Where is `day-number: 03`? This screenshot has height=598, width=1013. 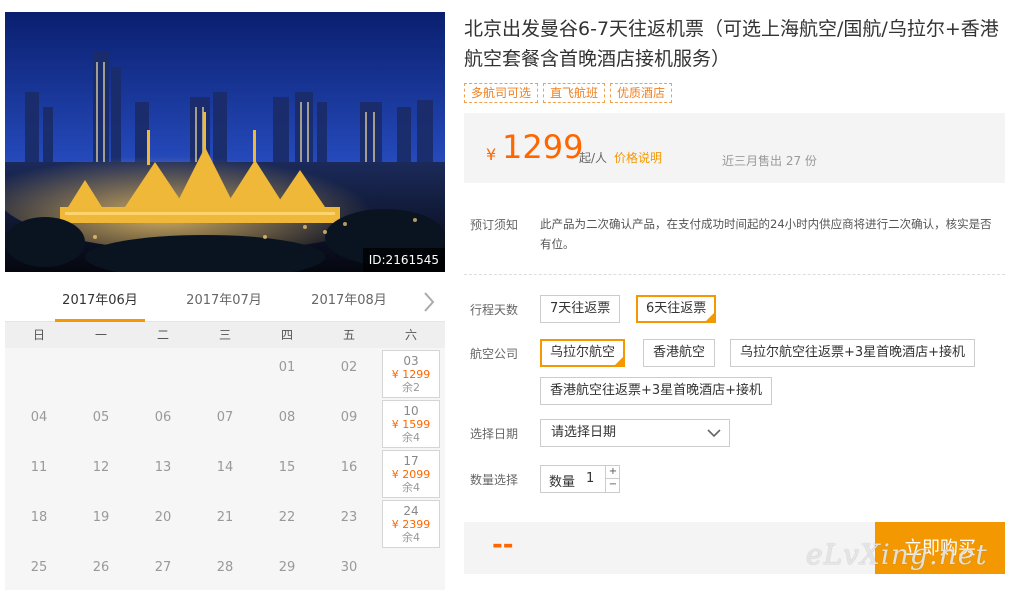 day-number: 03 is located at coordinates (411, 361).